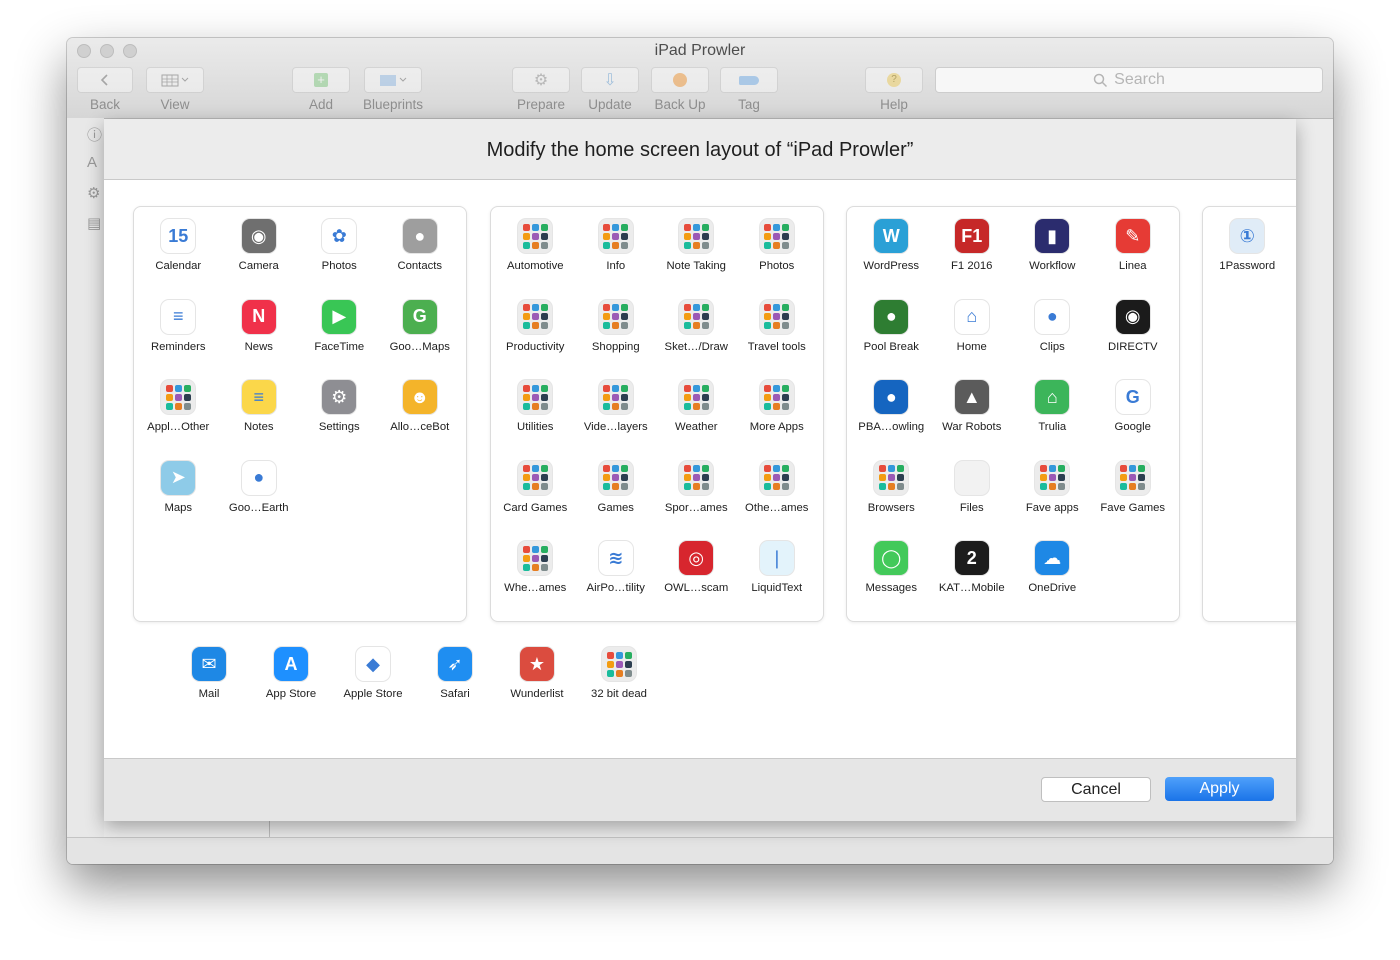 This screenshot has height=960, width=1400. Describe the element at coordinates (616, 259) in the screenshot. I see `app-info: Info` at that location.